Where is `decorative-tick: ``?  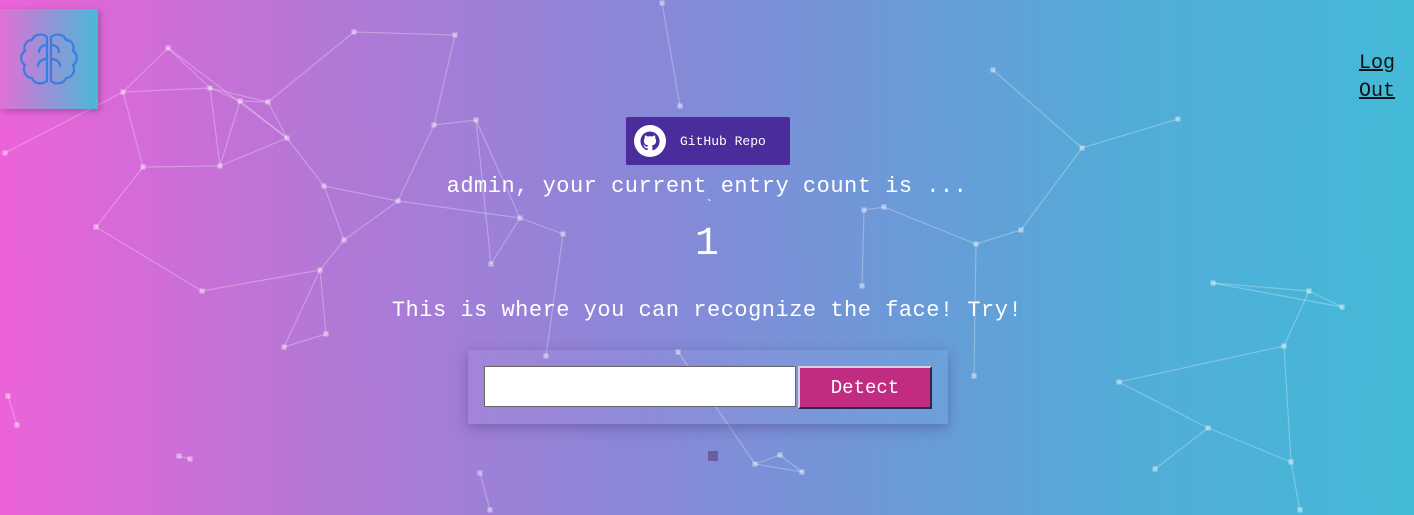 decorative-tick: ` is located at coordinates (709, 206).